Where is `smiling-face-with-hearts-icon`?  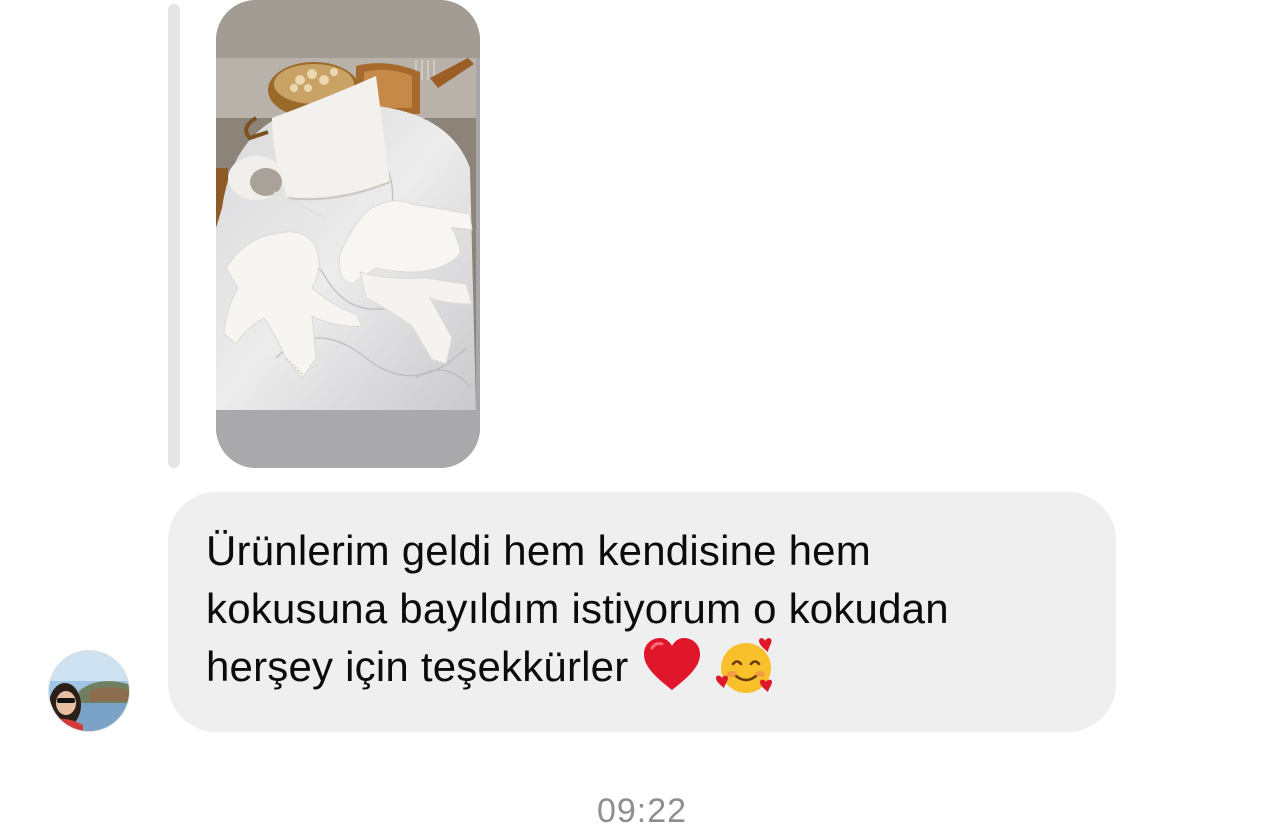 smiling-face-with-hearts-icon is located at coordinates (746, 666).